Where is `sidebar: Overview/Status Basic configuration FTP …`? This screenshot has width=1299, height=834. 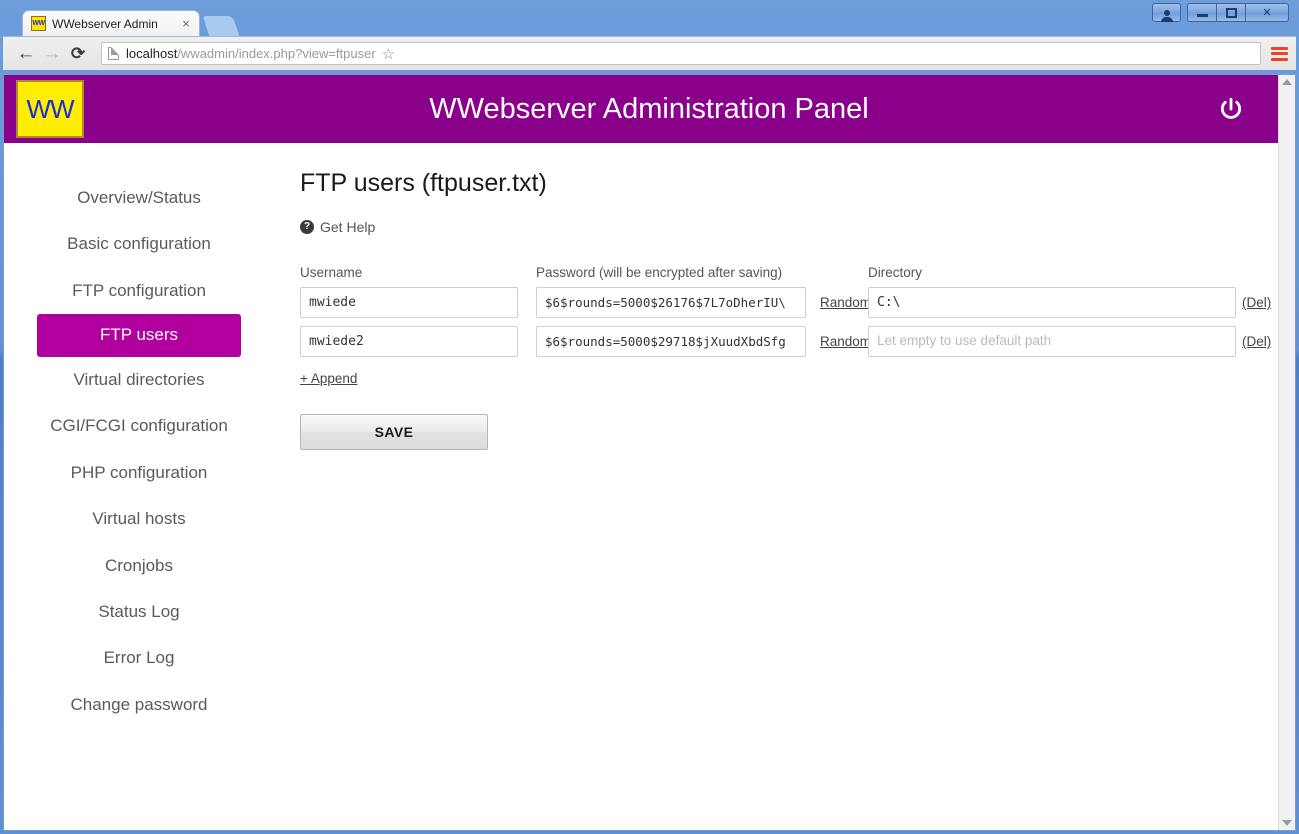 sidebar: Overview/Status Basic configuration FTP … is located at coordinates (139, 448).